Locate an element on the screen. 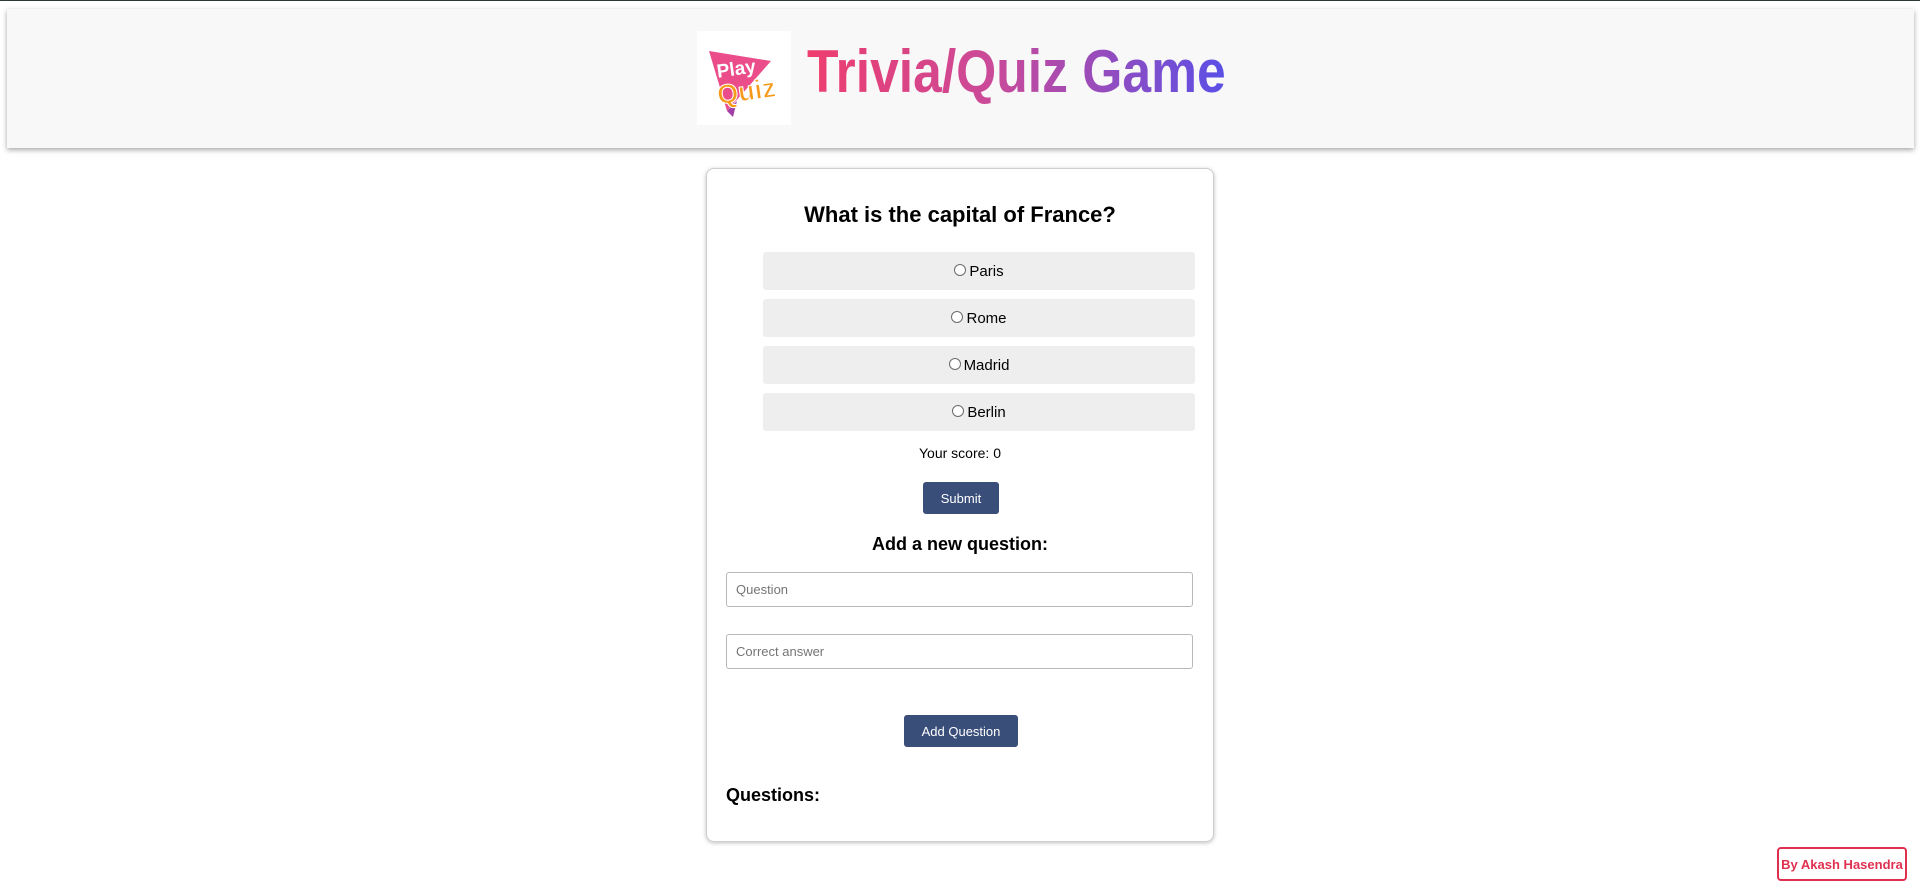 This screenshot has width=1920, height=892. option-label: Madrid is located at coordinates (986, 365).